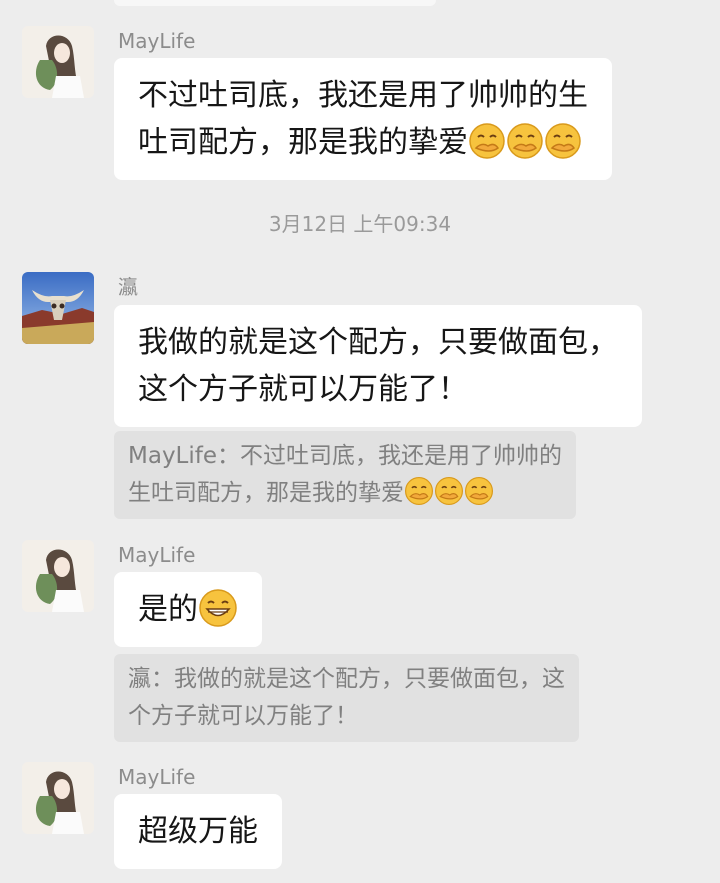 The height and width of the screenshot is (883, 720). What do you see at coordinates (275, 3) in the screenshot?
I see `previous-message-bubble-edge` at bounding box center [275, 3].